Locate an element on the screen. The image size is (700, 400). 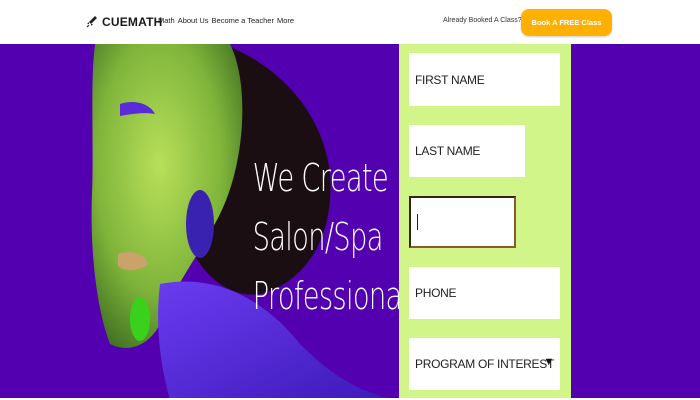
text-cursor is located at coordinates (417, 222).